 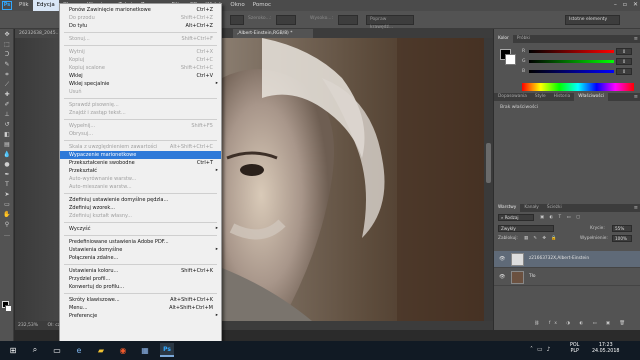 What do you see at coordinates (140, 60) in the screenshot?
I see `edit-menu-item: Kopiuj Ctrl+C` at bounding box center [140, 60].